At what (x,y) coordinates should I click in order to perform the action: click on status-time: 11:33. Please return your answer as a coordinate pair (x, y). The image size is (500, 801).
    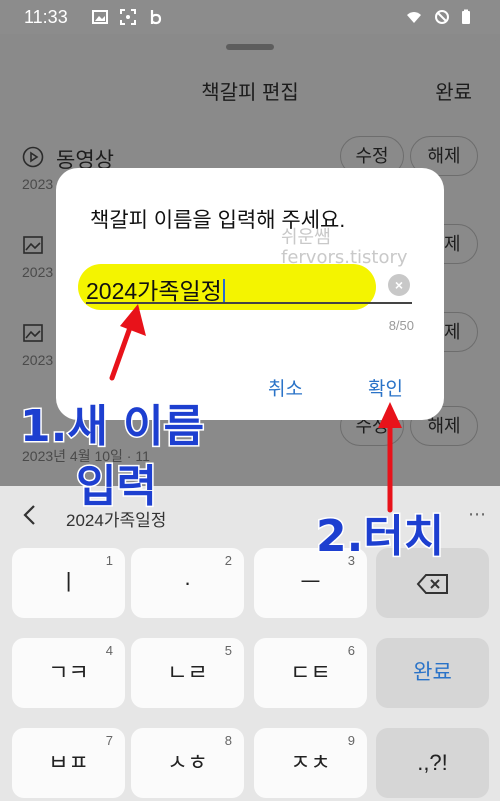
    Looking at the image, I should click on (46, 17).